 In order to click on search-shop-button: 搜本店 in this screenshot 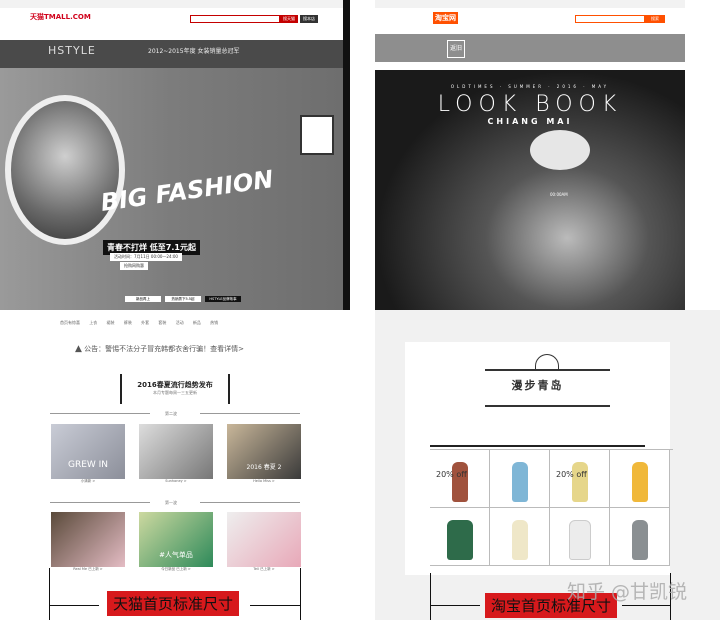, I will do `click(309, 19)`.